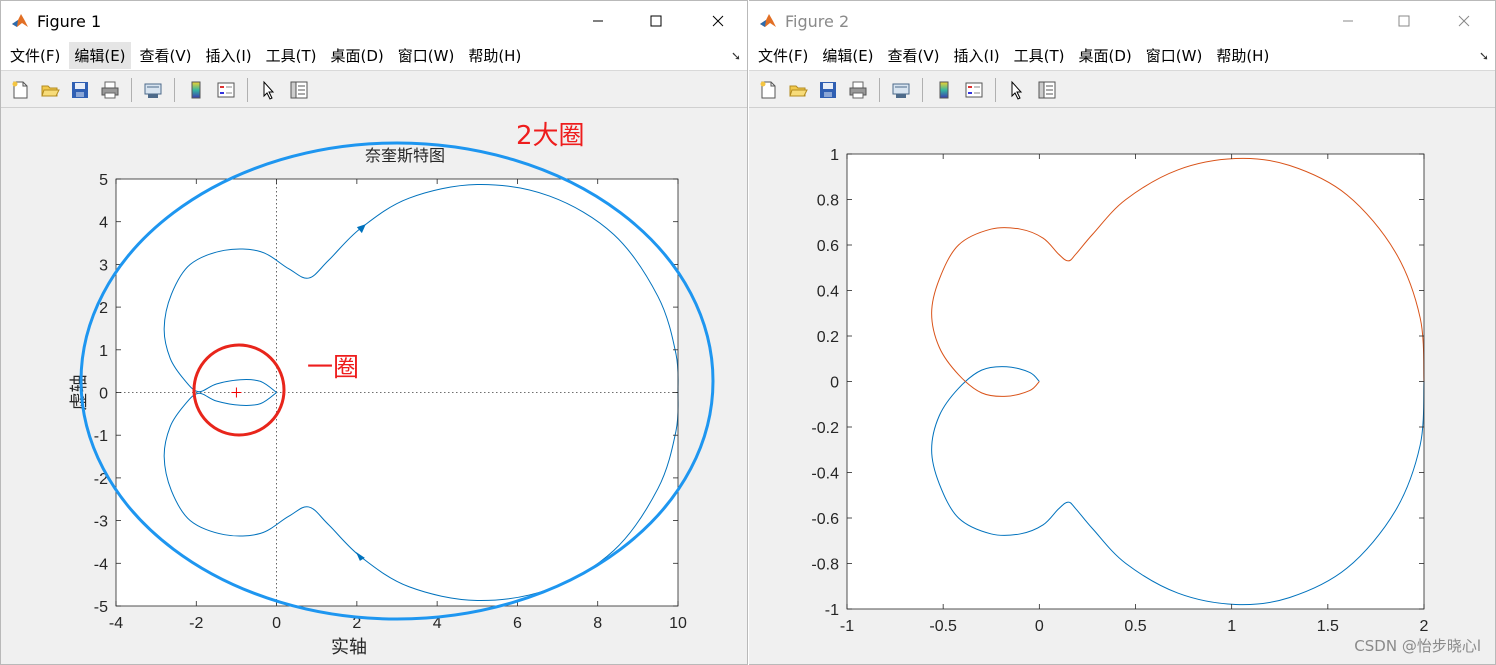 The height and width of the screenshot is (665, 1496). Describe the element at coordinates (1424, 626) in the screenshot. I see `x-tick-label: 2` at that location.